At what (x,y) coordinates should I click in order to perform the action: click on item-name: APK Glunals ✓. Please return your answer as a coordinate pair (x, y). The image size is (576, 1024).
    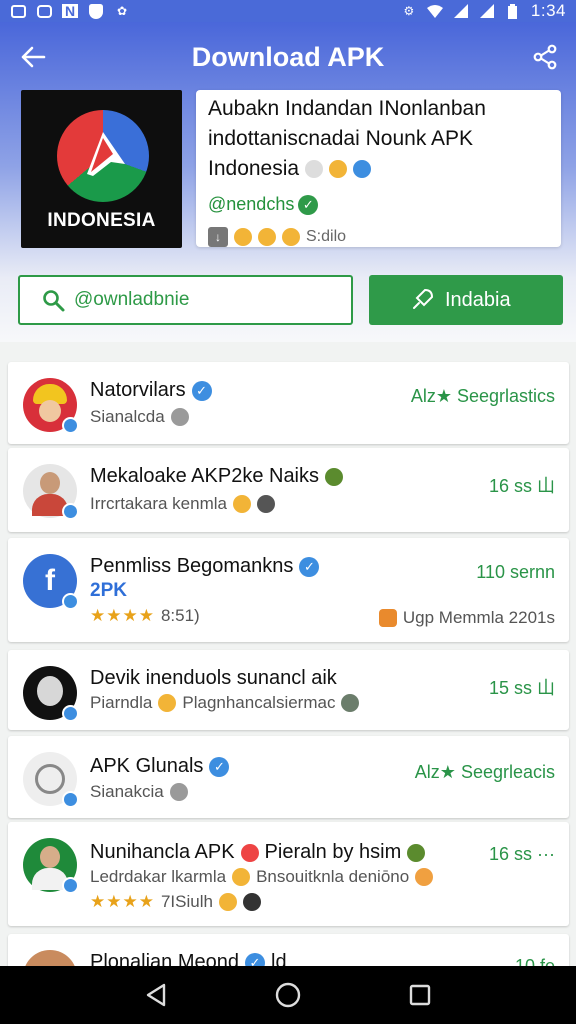
    Looking at the image, I should click on (160, 766).